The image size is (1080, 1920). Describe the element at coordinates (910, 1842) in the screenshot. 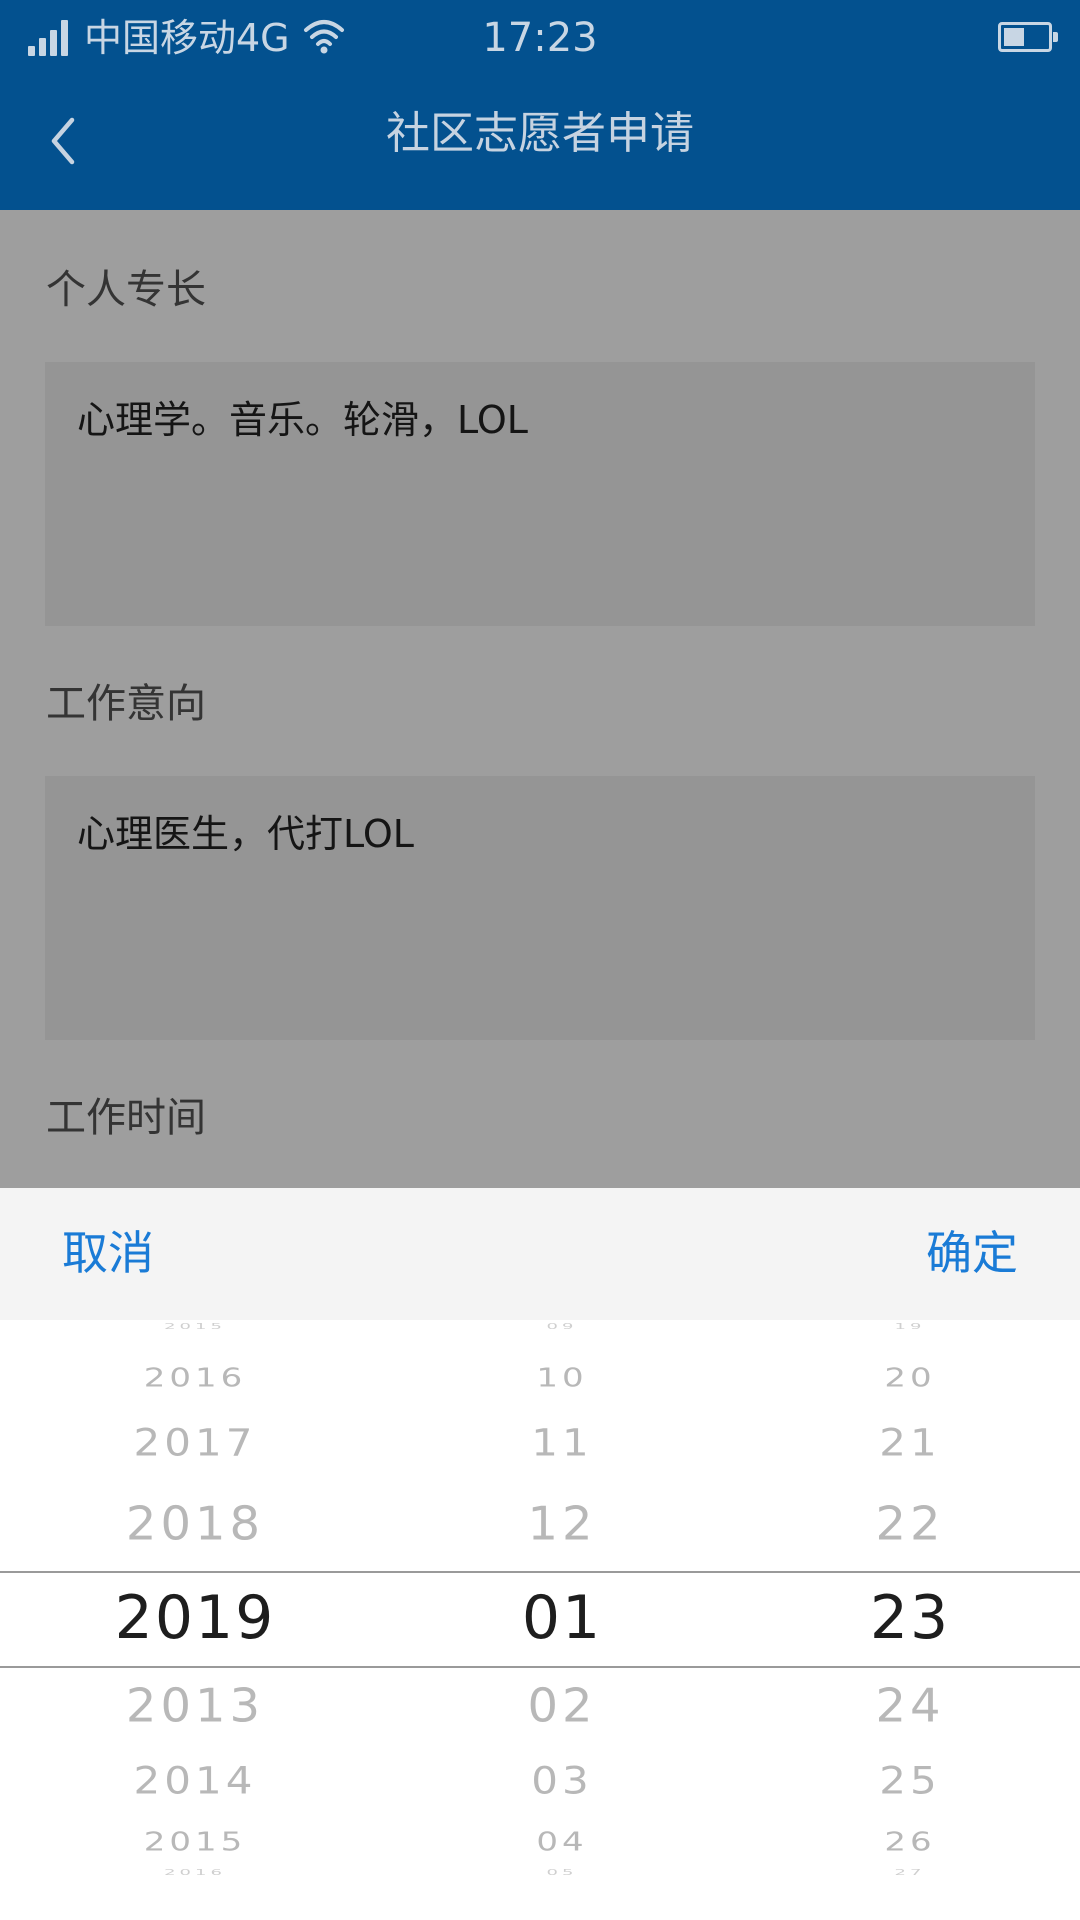

I see `day-option: 26` at that location.